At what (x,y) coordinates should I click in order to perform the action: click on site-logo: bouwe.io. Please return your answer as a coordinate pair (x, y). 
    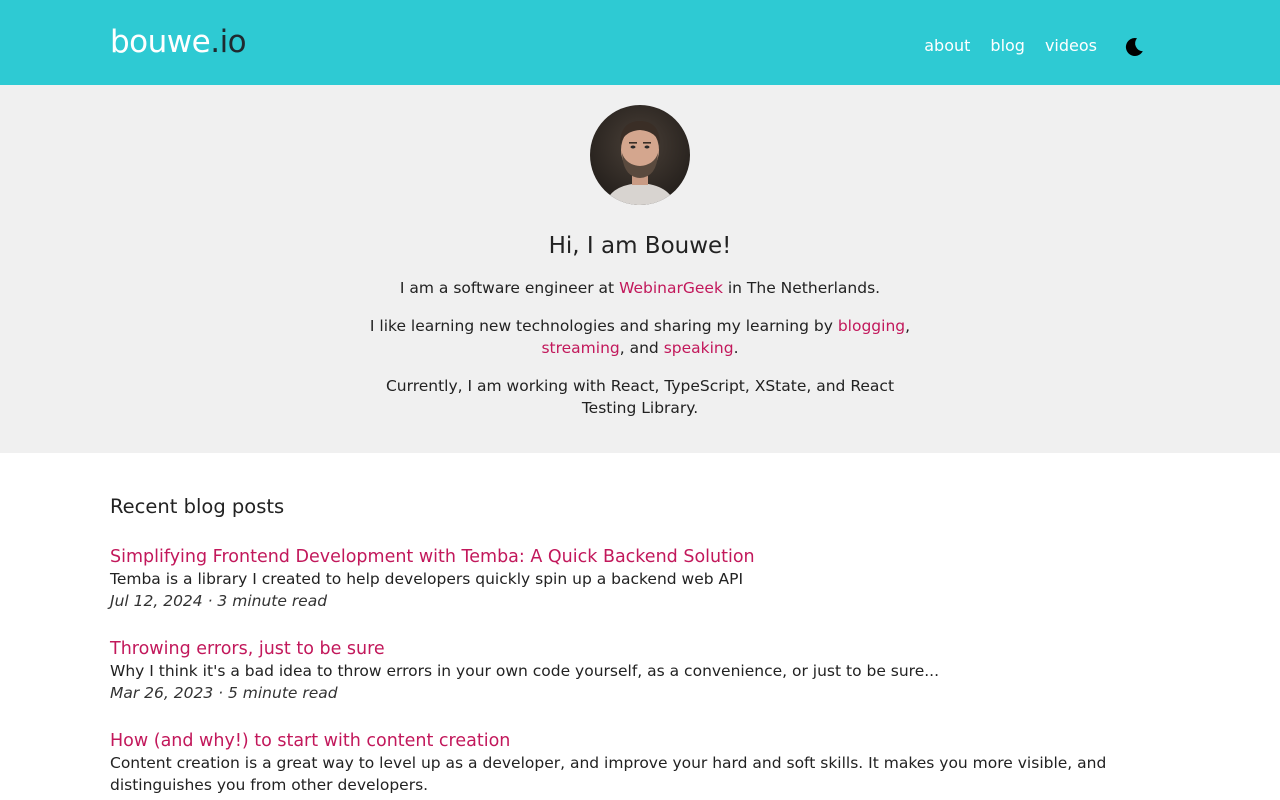
    Looking at the image, I should click on (178, 42).